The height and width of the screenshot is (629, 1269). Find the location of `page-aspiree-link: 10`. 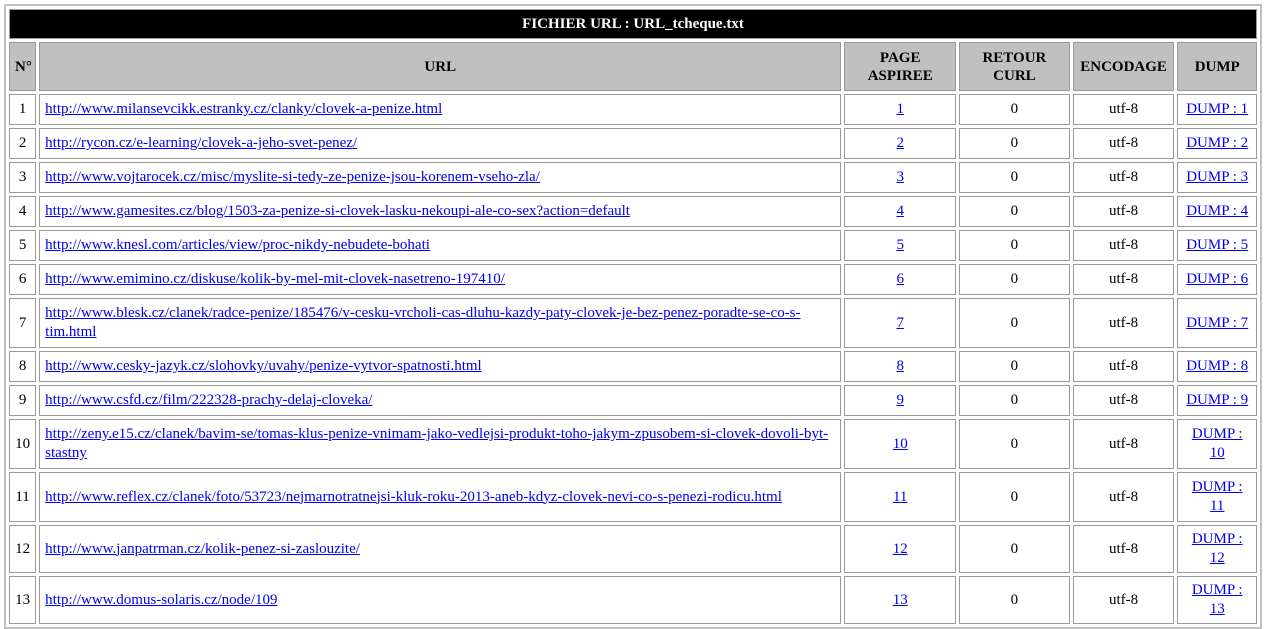

page-aspiree-link: 10 is located at coordinates (900, 444).